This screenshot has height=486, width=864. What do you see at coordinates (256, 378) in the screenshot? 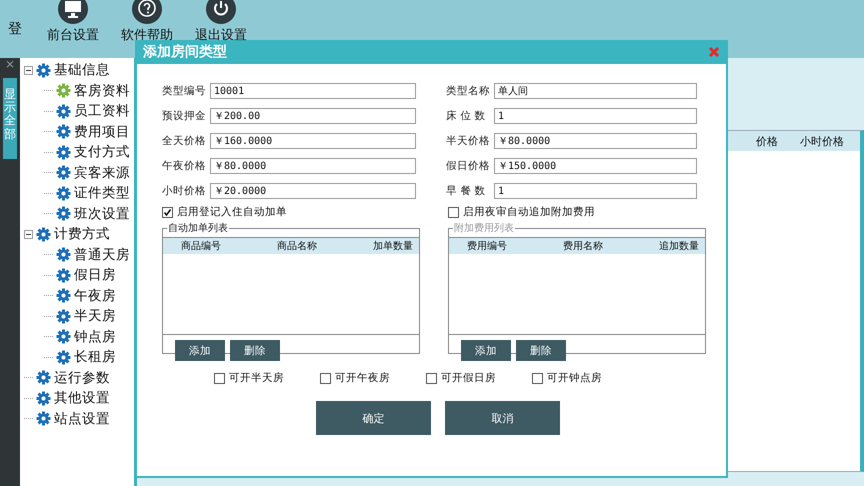
I see `checkbox-label: 可开半天房` at bounding box center [256, 378].